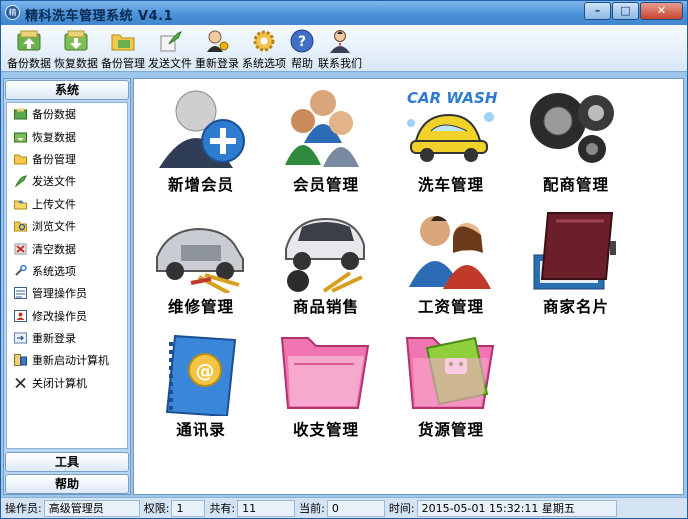 The width and height of the screenshot is (688, 519). What do you see at coordinates (20, 158) in the screenshot?
I see `folder-icon` at bounding box center [20, 158].